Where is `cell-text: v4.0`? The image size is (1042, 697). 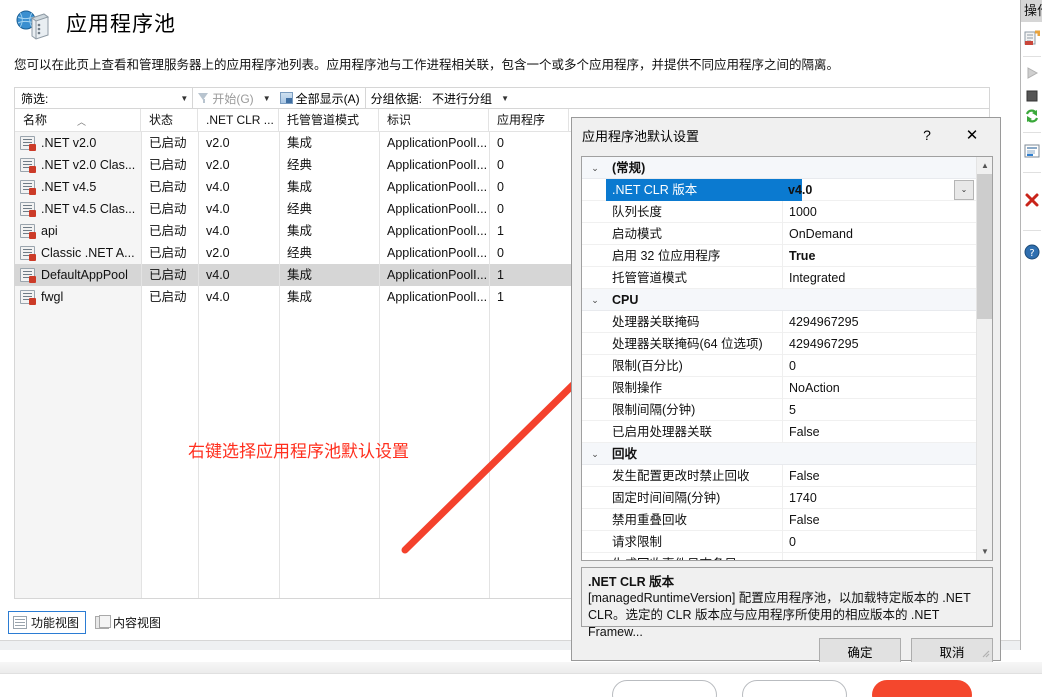 cell-text: v4.0 is located at coordinates (218, 231).